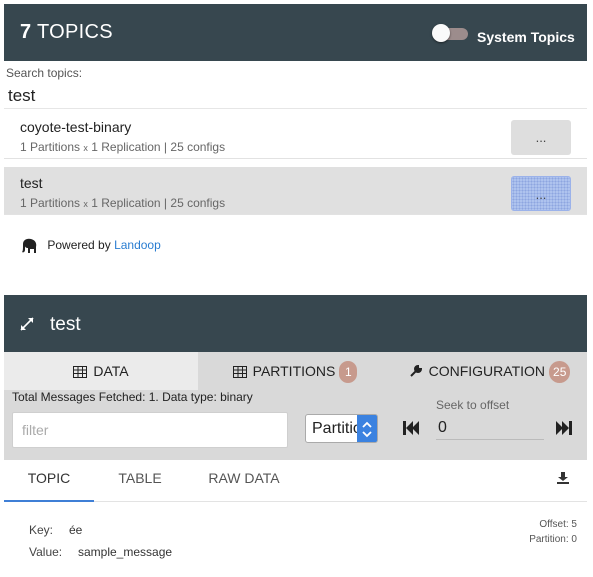 This screenshot has height=577, width=593. I want to click on topic-name: coyote-test-binary, so click(76, 127).